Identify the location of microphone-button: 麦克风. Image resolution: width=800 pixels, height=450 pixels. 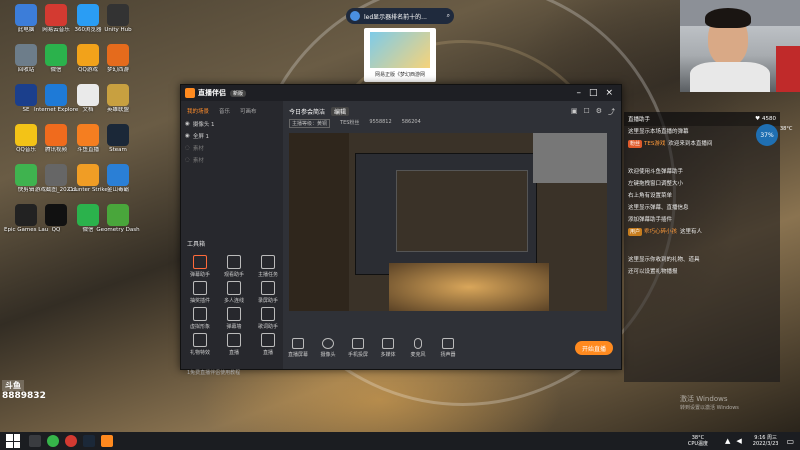
(418, 348).